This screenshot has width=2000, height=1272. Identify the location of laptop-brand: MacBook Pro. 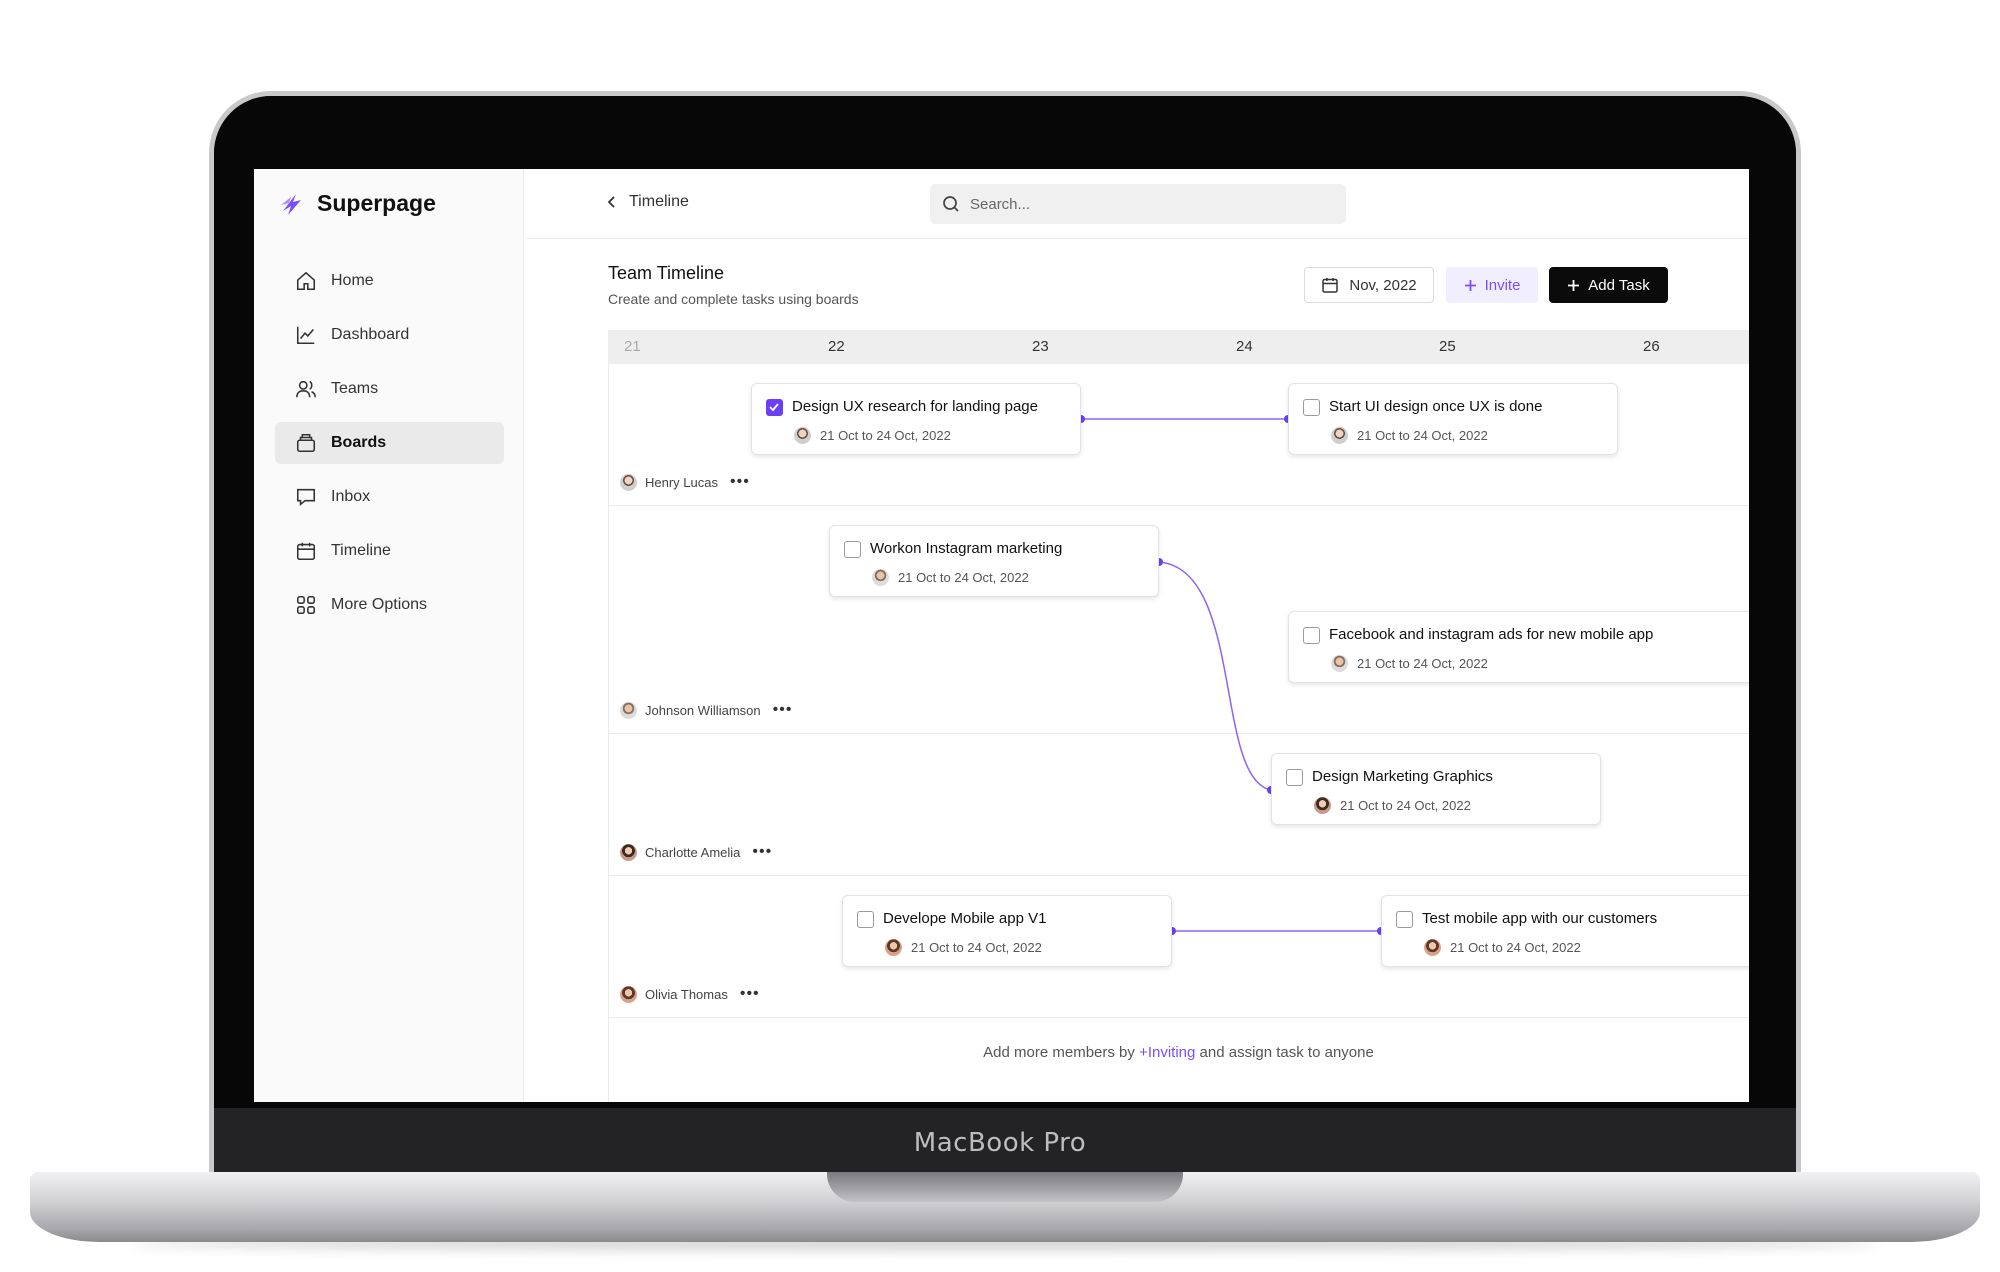
(1000, 1143).